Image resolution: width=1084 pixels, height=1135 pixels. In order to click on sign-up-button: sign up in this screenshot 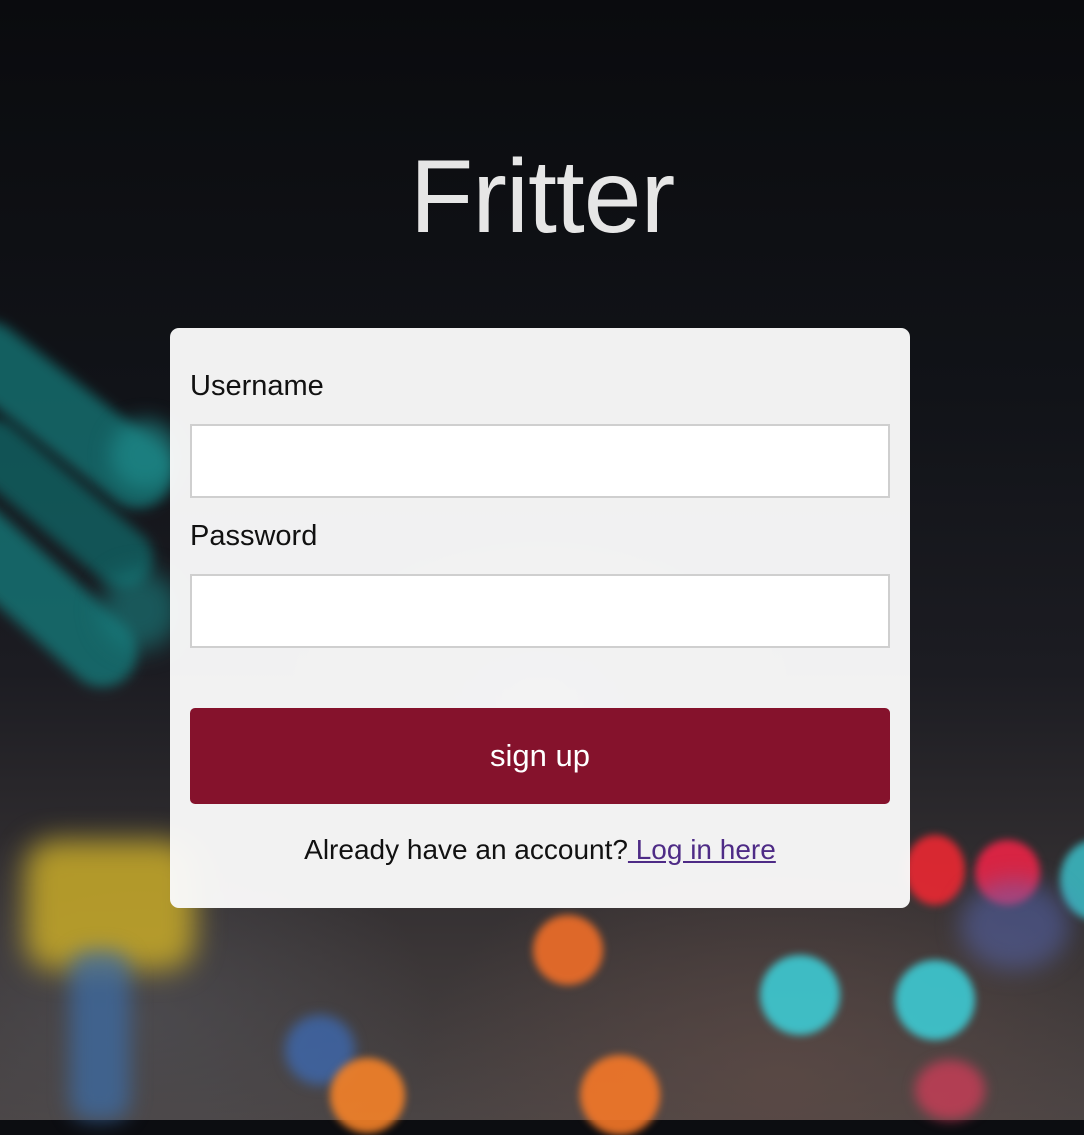, I will do `click(540, 756)`.